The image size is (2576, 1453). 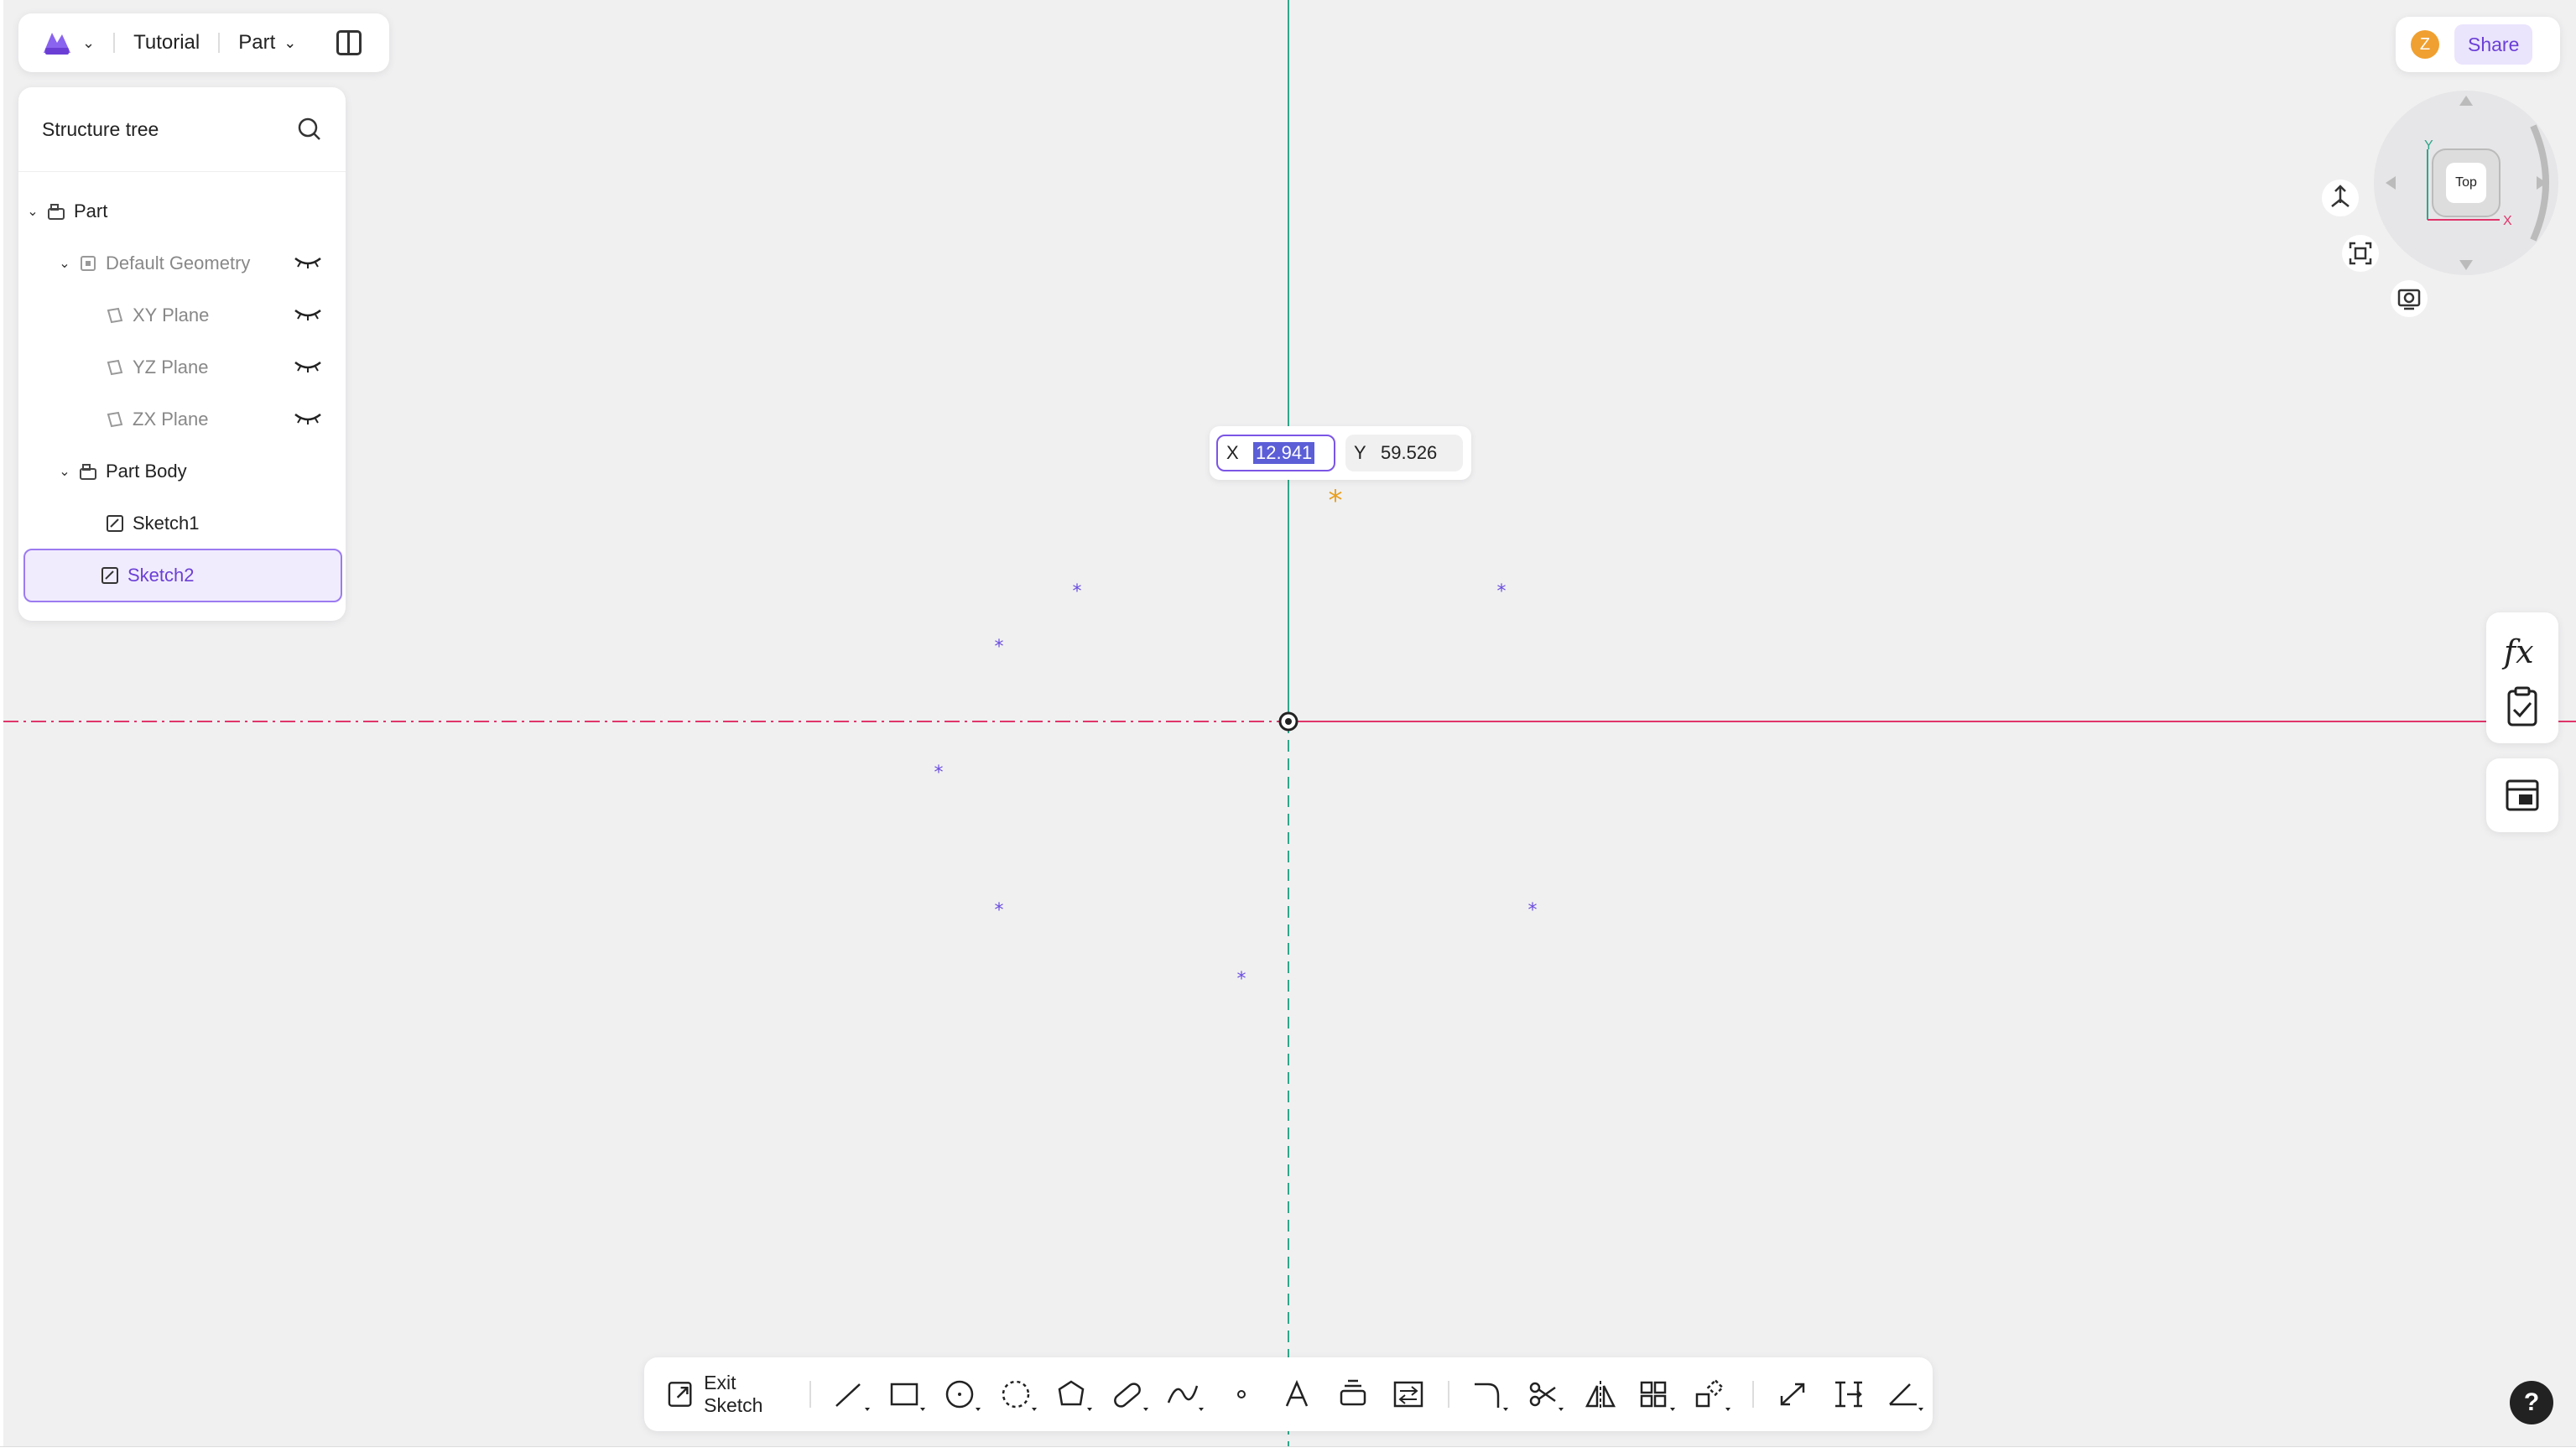 I want to click on angle-tool, so click(x=1904, y=1394).